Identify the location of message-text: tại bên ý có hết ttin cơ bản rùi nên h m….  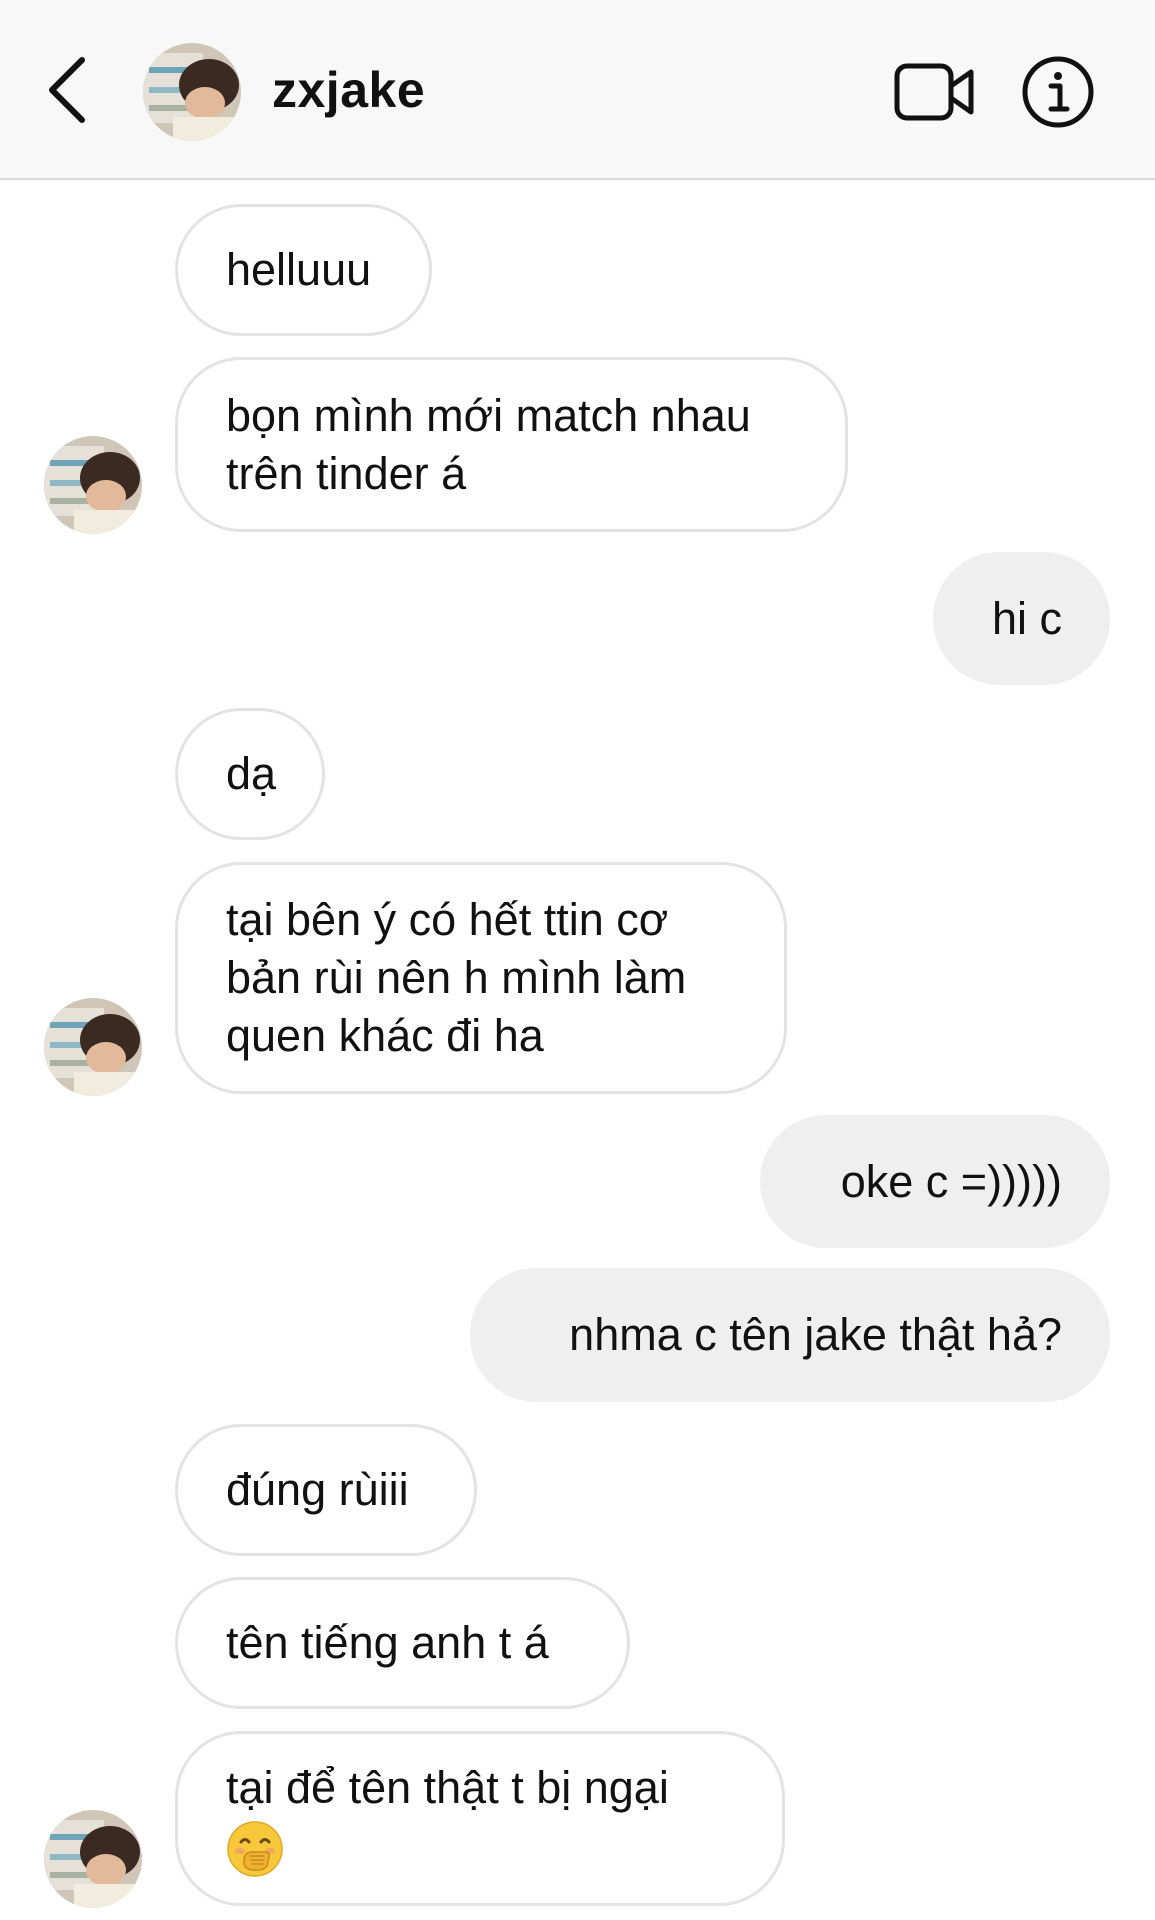
(456, 977).